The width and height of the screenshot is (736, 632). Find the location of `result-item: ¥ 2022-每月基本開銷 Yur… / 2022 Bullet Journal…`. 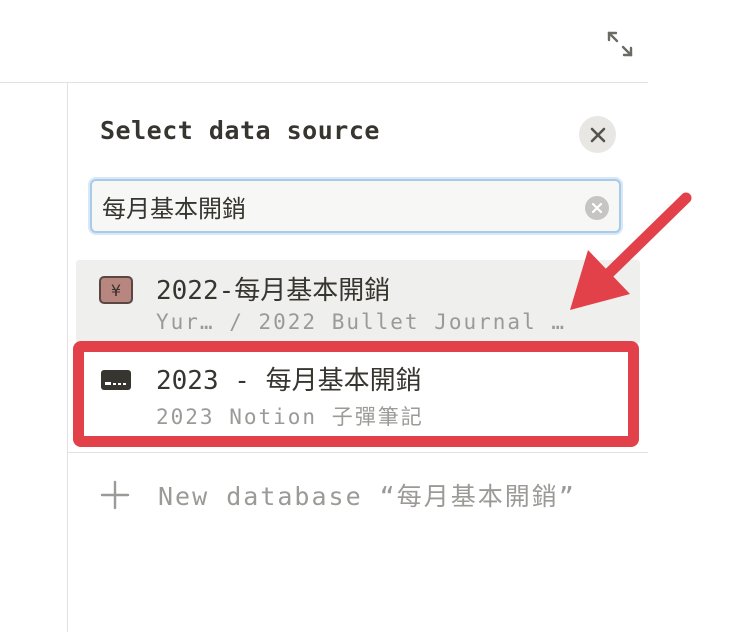

result-item: ¥ 2022-每月基本開銷 Yur… / 2022 Bullet Journal… is located at coordinates (358, 302).